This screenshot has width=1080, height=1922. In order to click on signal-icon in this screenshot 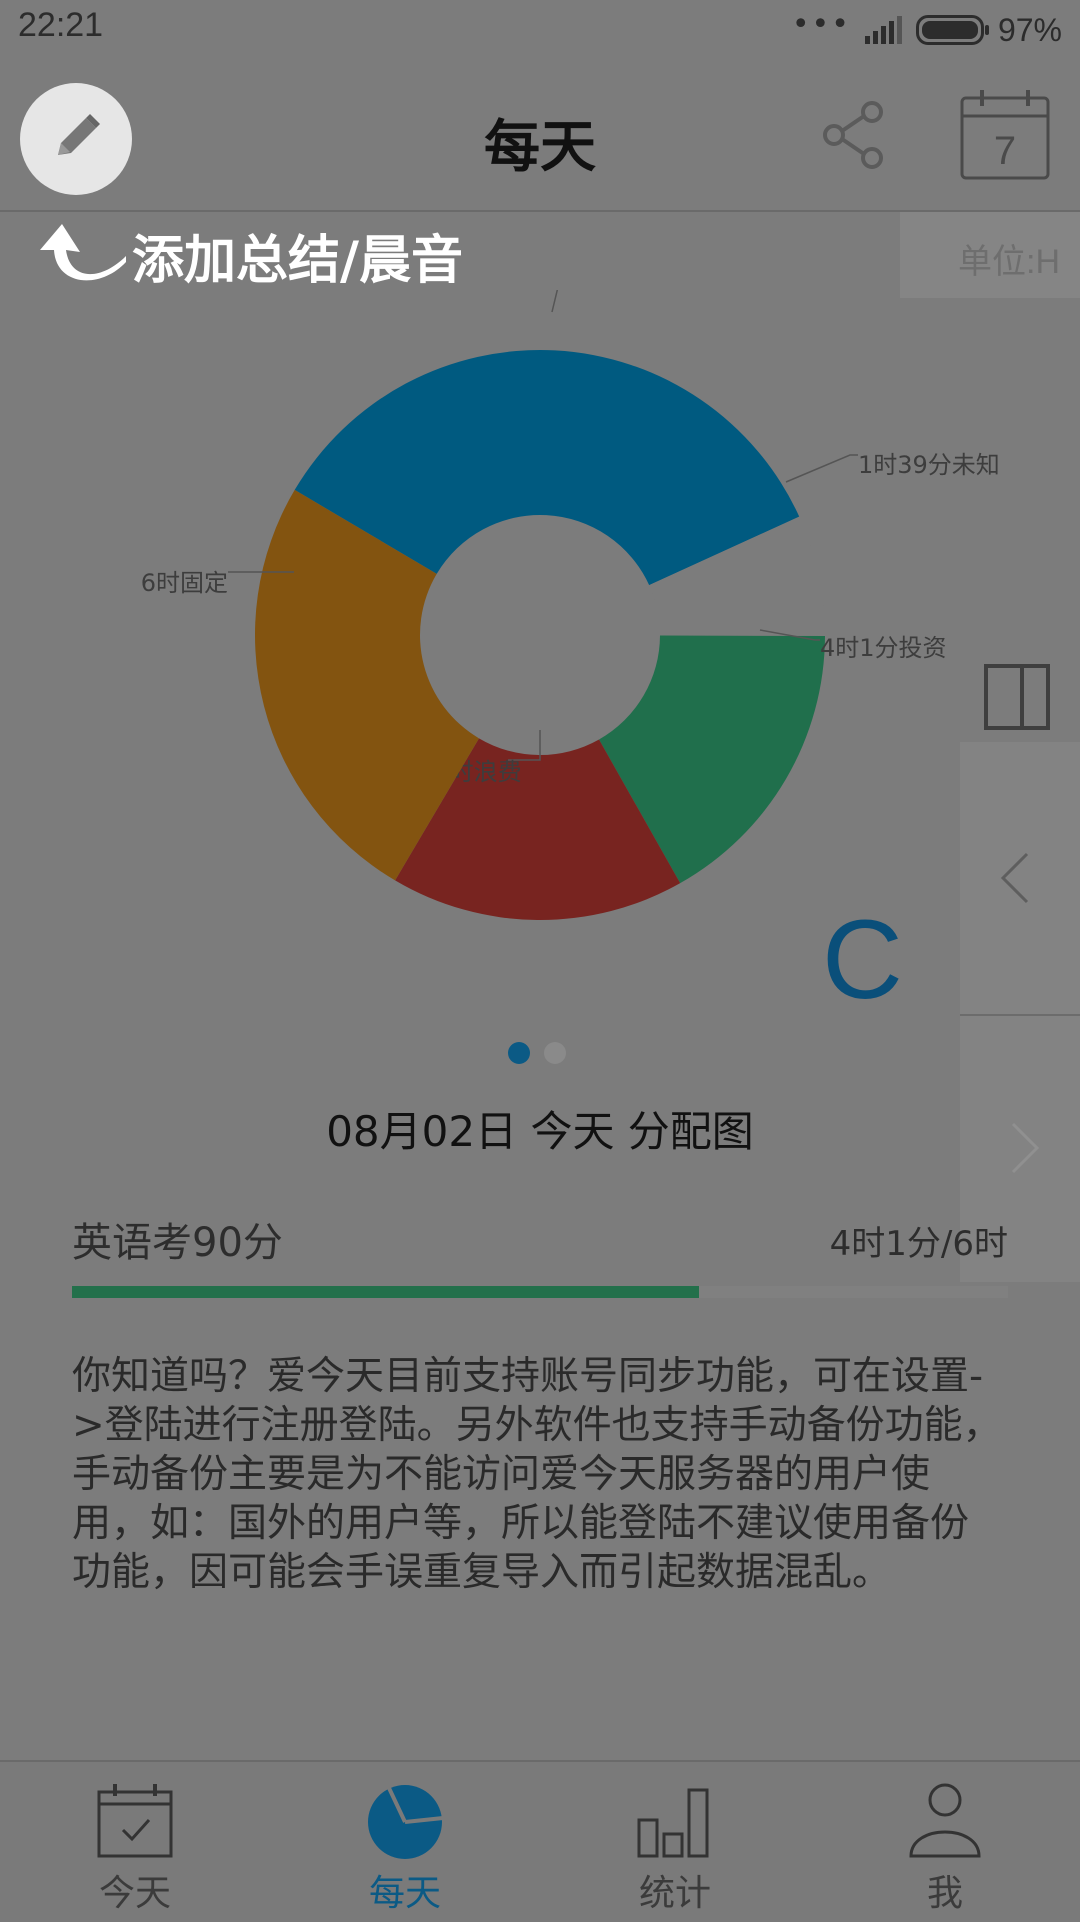, I will do `click(883, 30)`.